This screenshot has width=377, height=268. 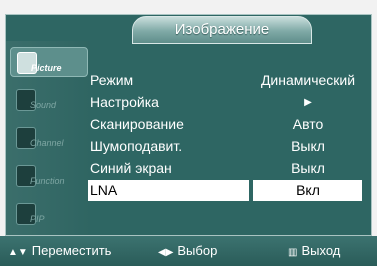 What do you see at coordinates (293, 252) in the screenshot?
I see `menu-button-icon: ▥` at bounding box center [293, 252].